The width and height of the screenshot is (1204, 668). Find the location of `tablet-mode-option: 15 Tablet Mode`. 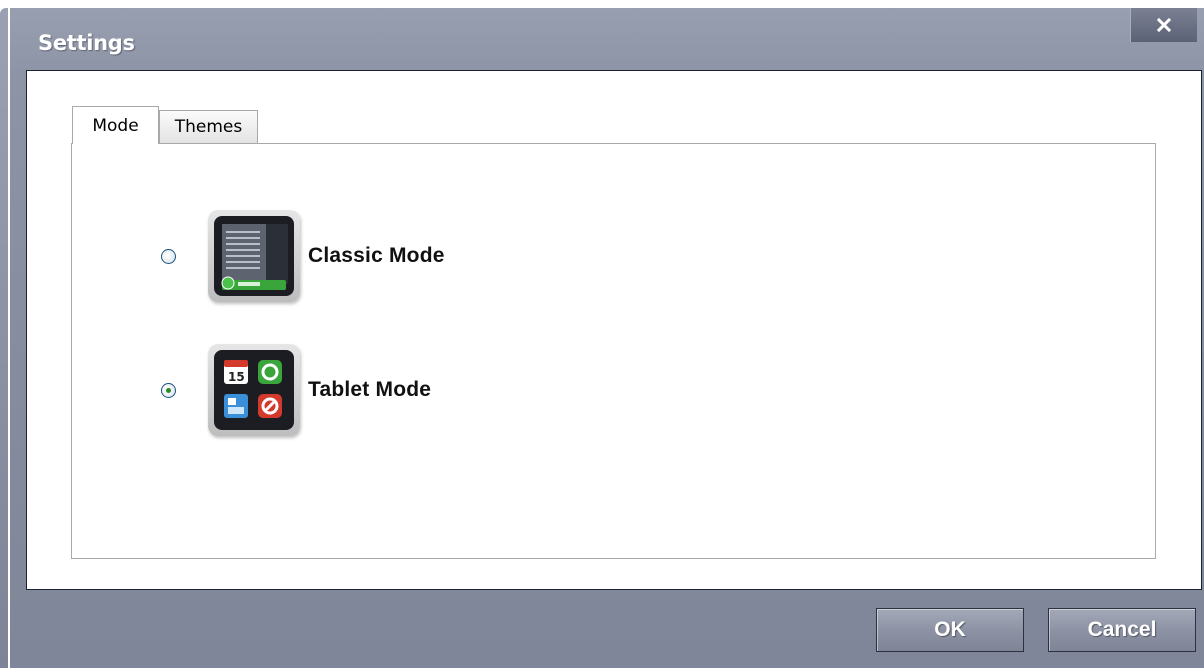

tablet-mode-option: 15 Tablet Mode is located at coordinates (296, 390).